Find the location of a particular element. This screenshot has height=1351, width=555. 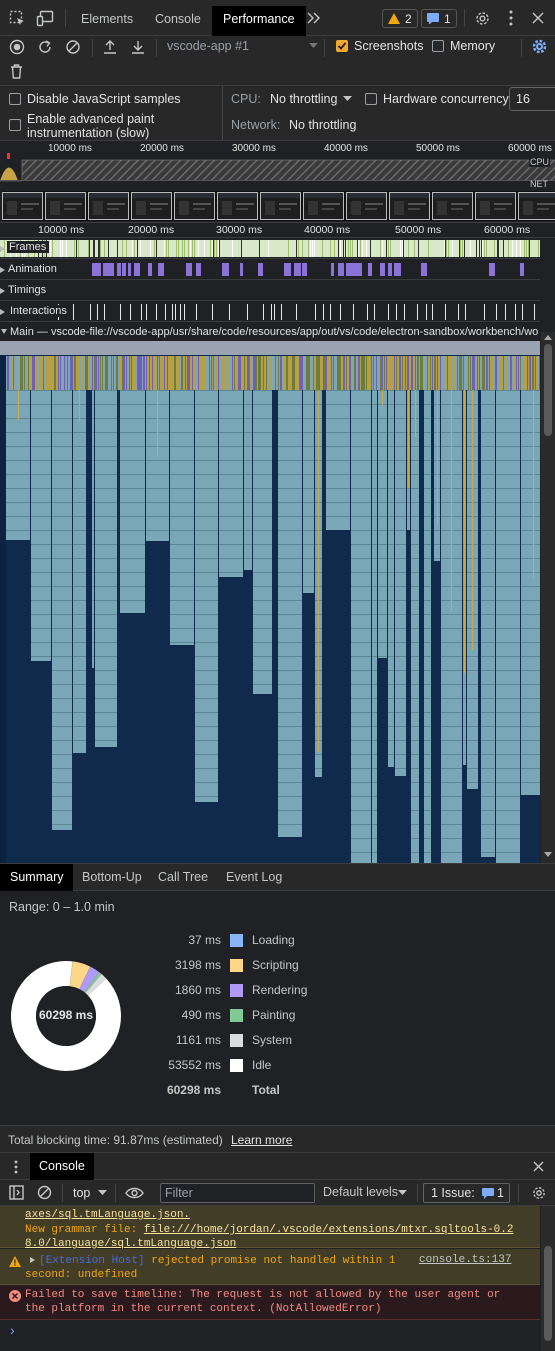

delete-trash-icon is located at coordinates (16, 71).